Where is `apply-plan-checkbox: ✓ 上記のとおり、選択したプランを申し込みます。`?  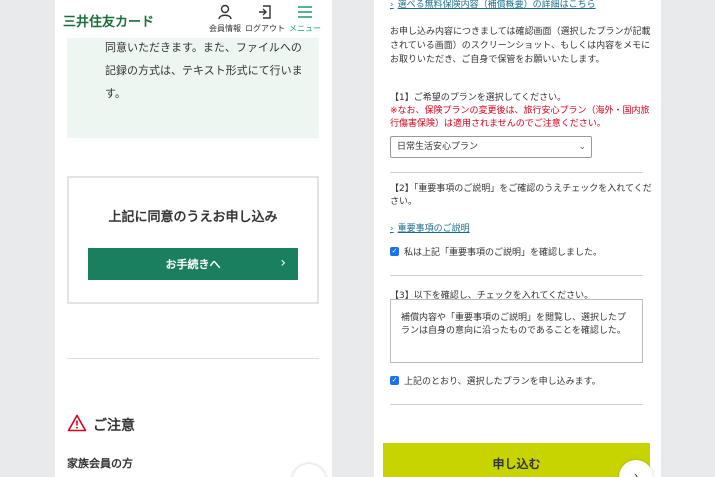 apply-plan-checkbox: ✓ 上記のとおり、選択したプランを申し込みます。 is located at coordinates (495, 380).